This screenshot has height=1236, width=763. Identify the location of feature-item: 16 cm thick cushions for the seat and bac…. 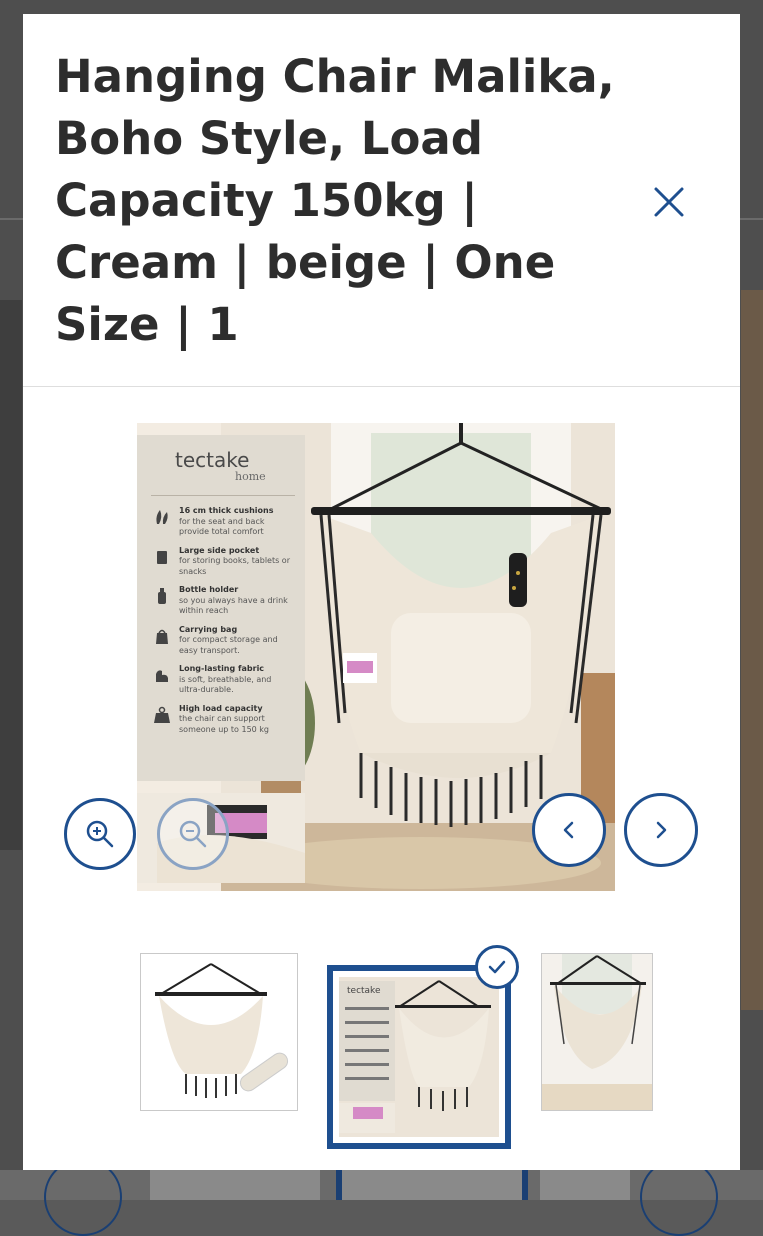
(223, 522).